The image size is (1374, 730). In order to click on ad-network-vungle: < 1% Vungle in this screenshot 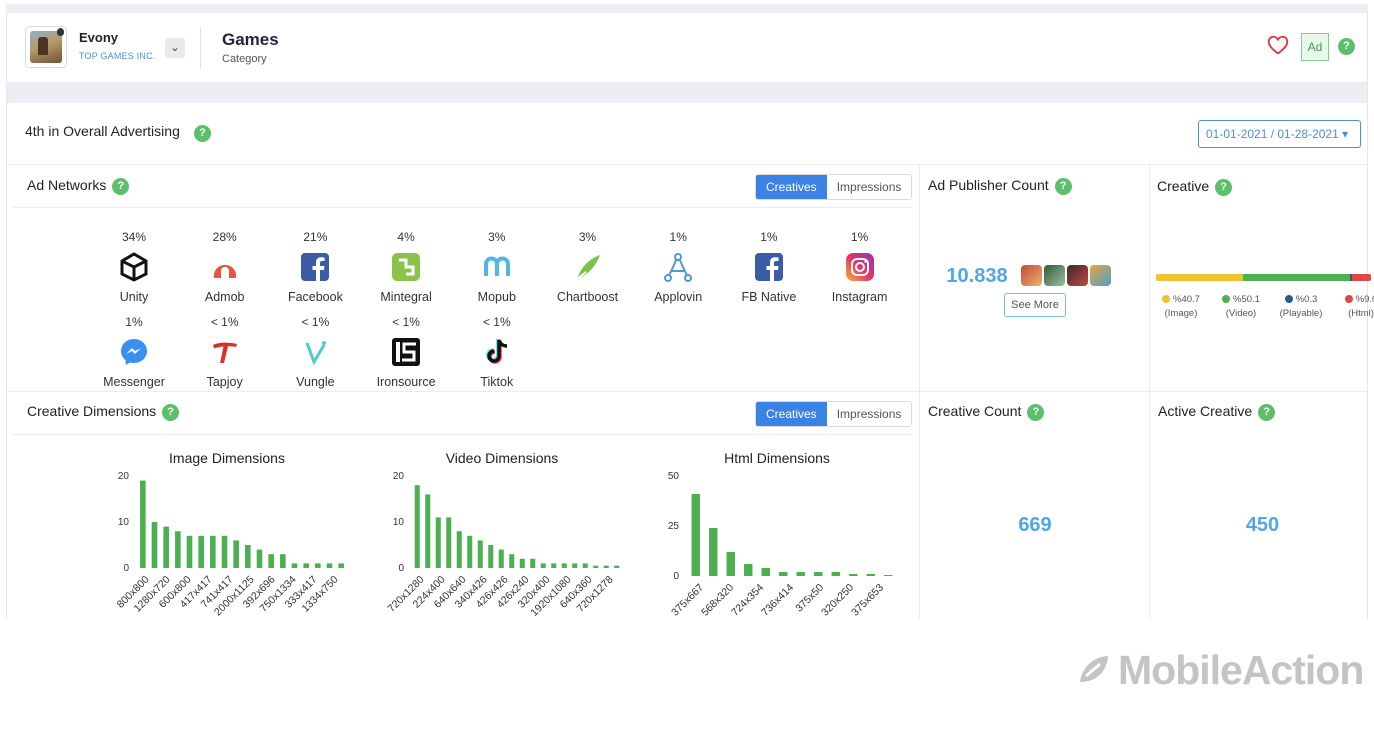, I will do `click(315, 352)`.